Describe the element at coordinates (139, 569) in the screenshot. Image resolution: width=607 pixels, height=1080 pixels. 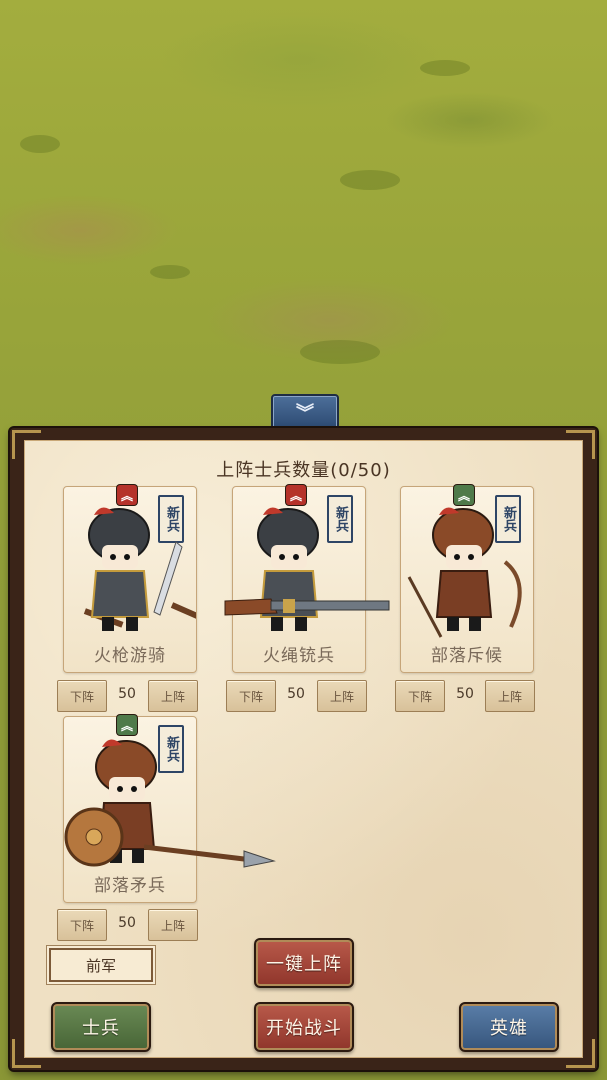
I see `musket-cavalry-portrait` at that location.